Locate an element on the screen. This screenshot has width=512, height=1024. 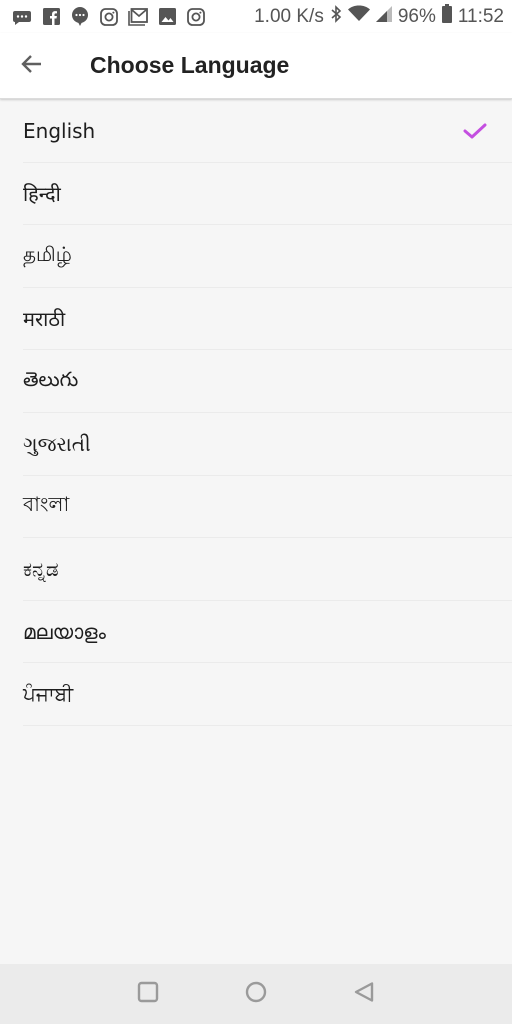
arrow-left-icon is located at coordinates (32, 66).